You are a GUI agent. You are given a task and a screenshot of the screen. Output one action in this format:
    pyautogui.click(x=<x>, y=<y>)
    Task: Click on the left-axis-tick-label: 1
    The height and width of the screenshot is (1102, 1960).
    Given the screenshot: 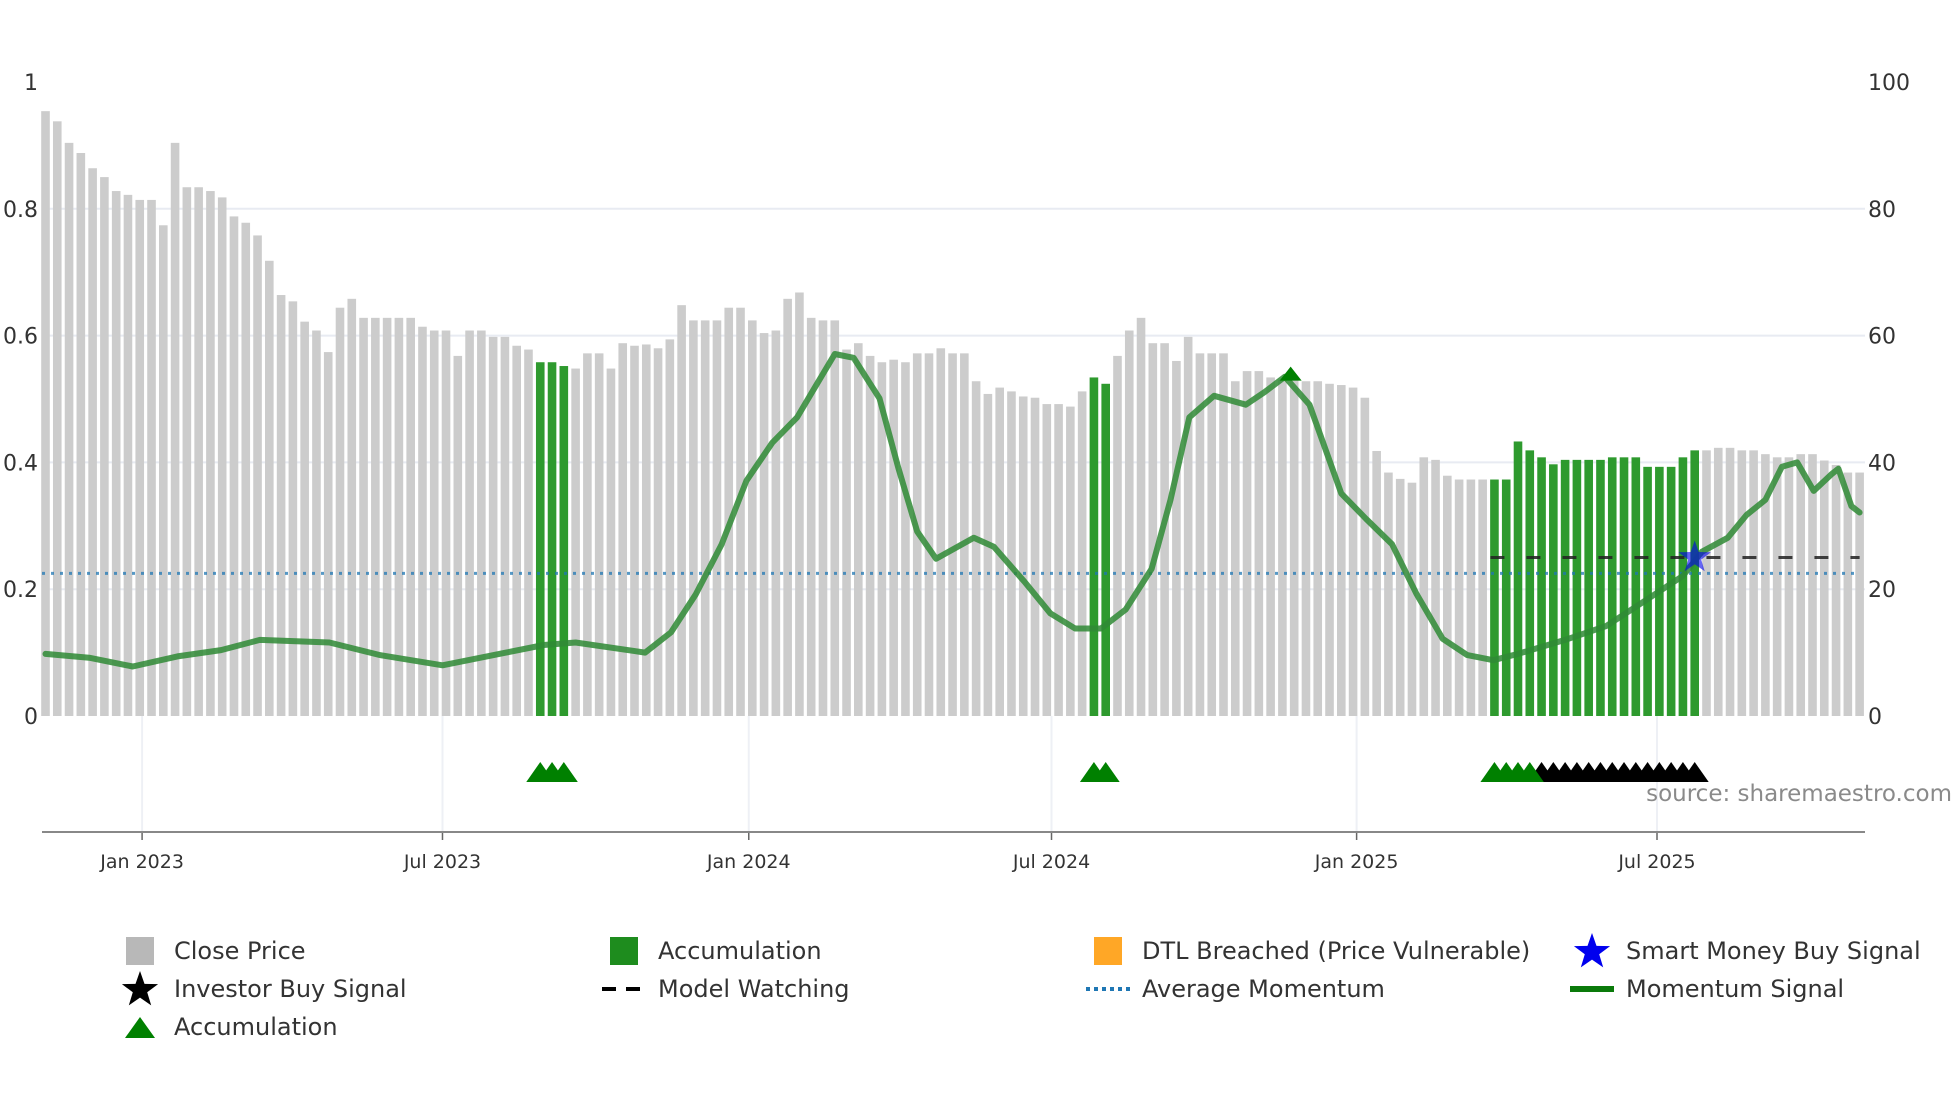 What is the action you would take?
    pyautogui.click(x=31, y=83)
    